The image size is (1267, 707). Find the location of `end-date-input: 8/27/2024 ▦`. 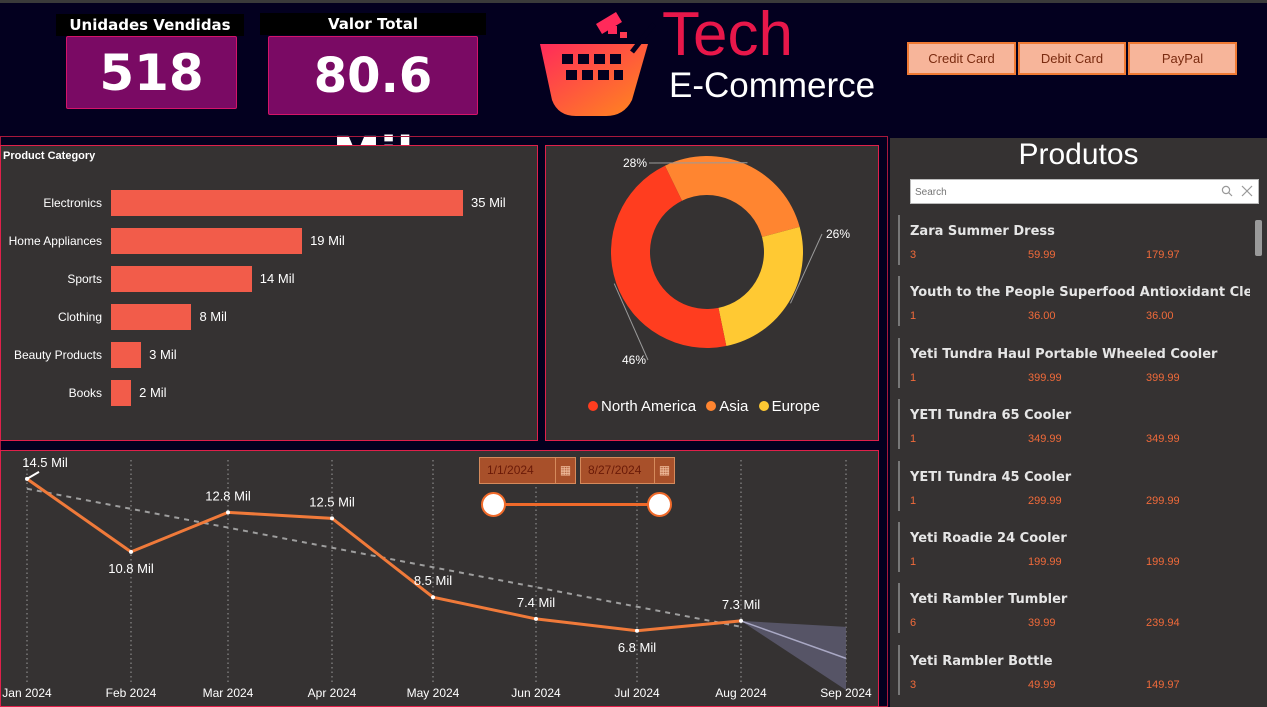

end-date-input: 8/27/2024 ▦ is located at coordinates (627, 470).